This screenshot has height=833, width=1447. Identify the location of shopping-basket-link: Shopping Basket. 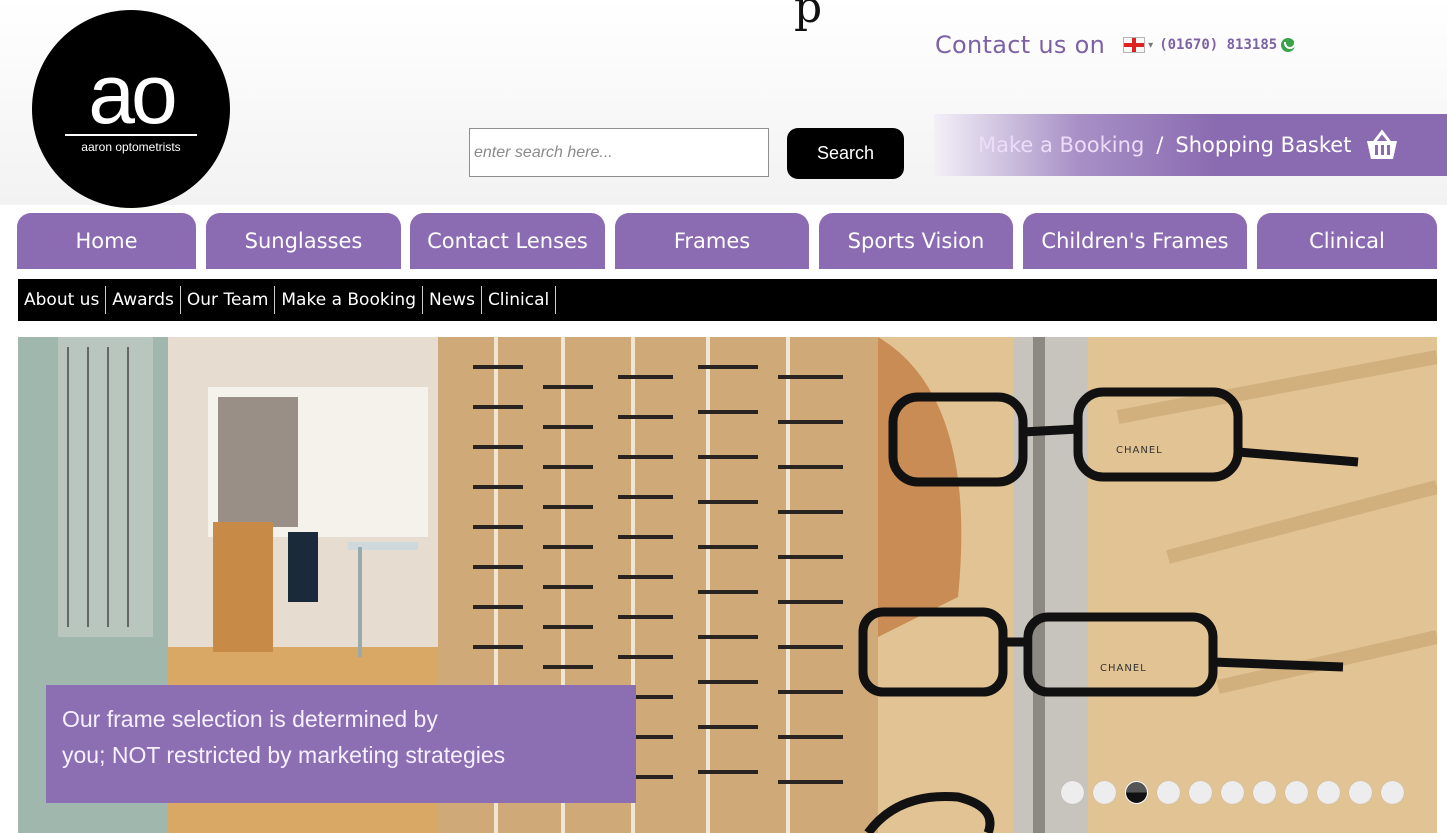
(1263, 145).